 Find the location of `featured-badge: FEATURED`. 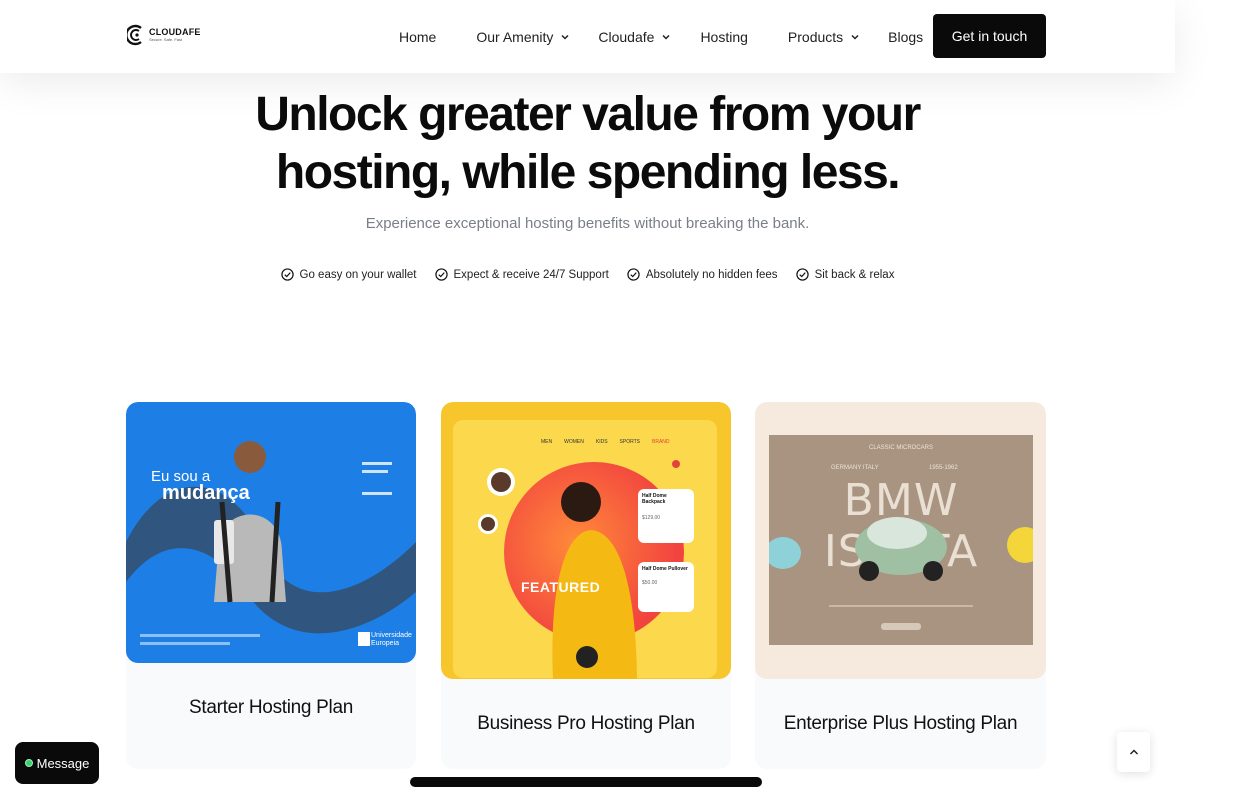

featured-badge: FEATURED is located at coordinates (561, 587).